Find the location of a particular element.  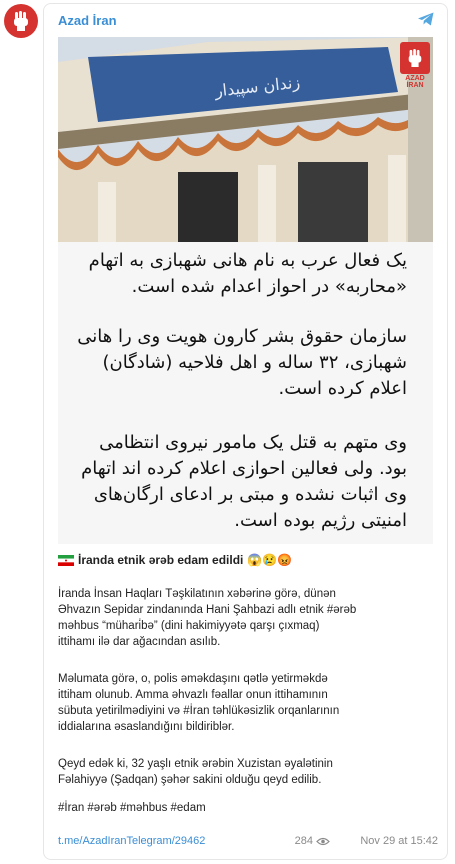

body-line: iddialarına əsaslandığını bildiriblər. is located at coordinates (146, 727).